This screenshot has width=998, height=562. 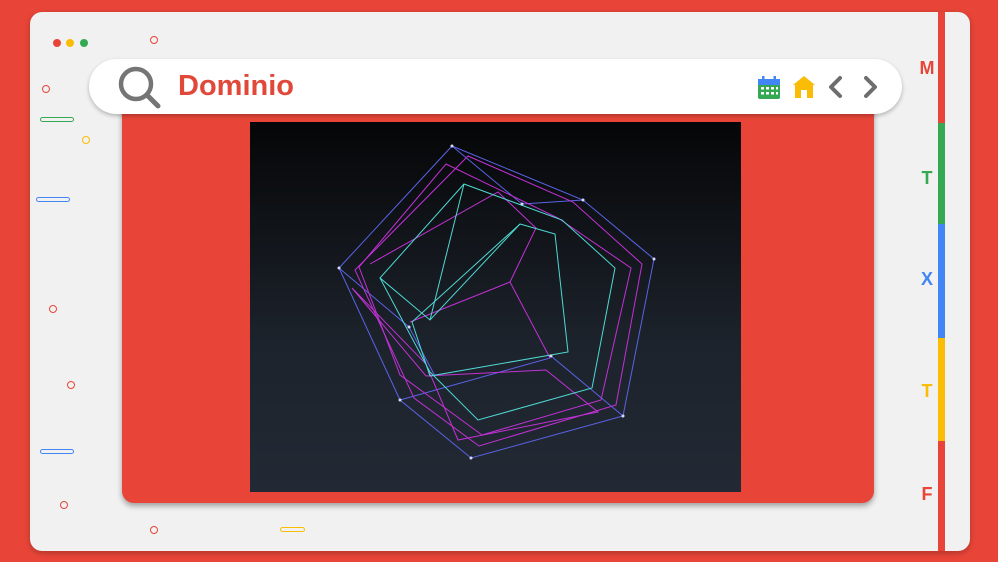 I want to click on search-icon, so click(x=140, y=88).